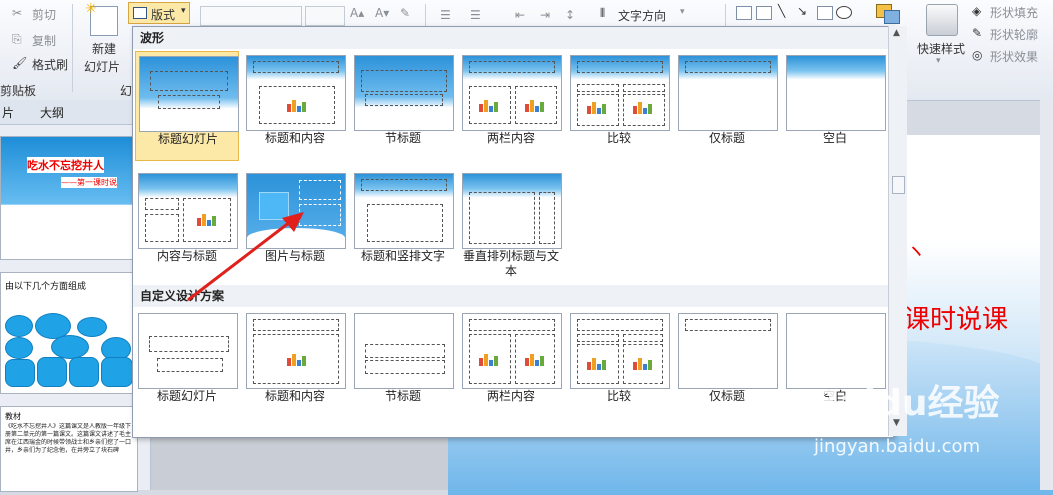  I want to click on shape-outline-button: 形状轮廓, so click(1014, 34).